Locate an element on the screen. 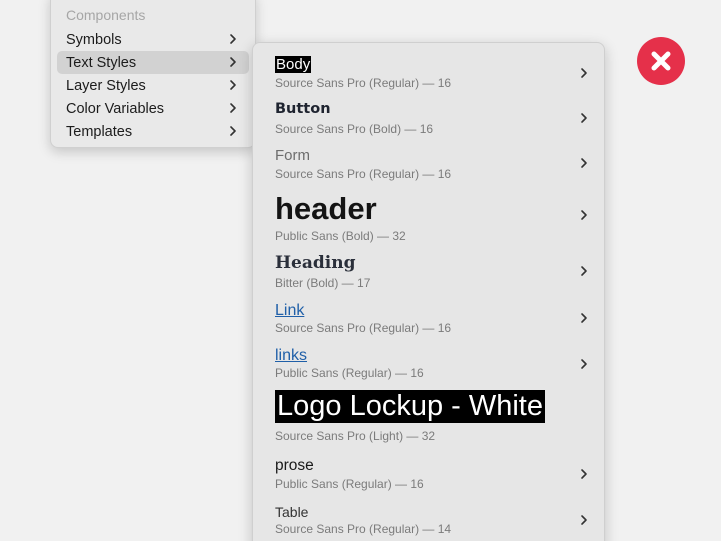 The image size is (721, 541). text-style-links: links Public Sans (Regular) — 16 is located at coordinates (428, 366).